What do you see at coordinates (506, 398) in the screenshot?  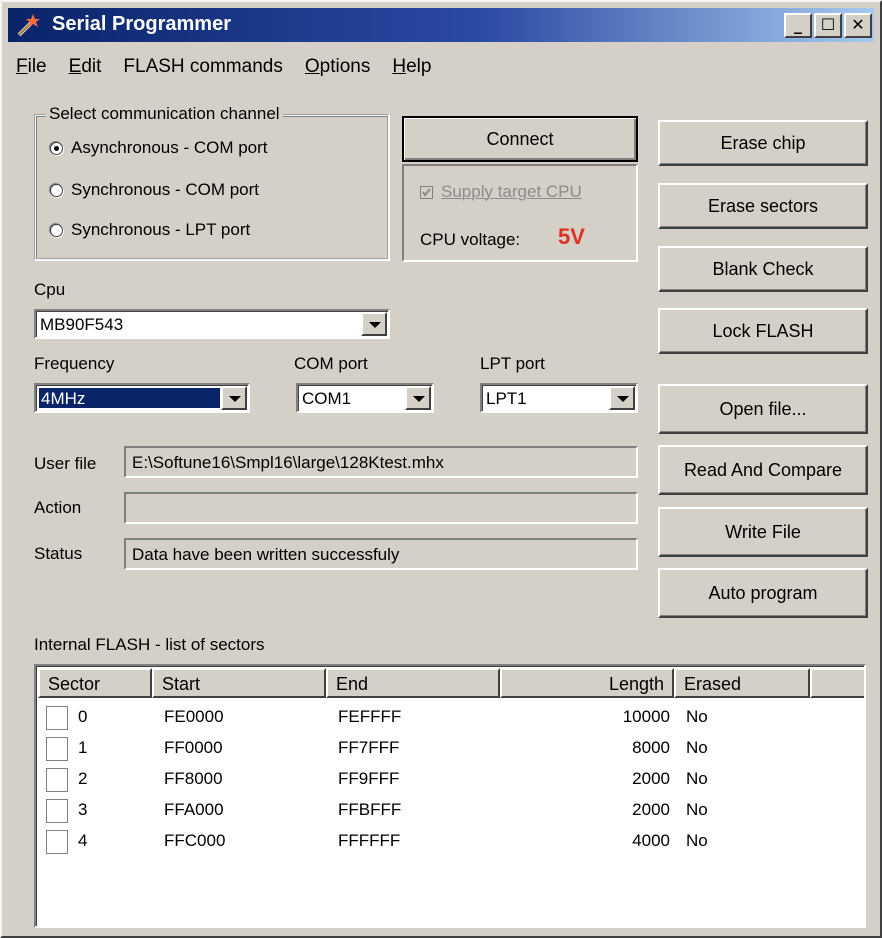 I see `lpt-port-value: LPT1` at bounding box center [506, 398].